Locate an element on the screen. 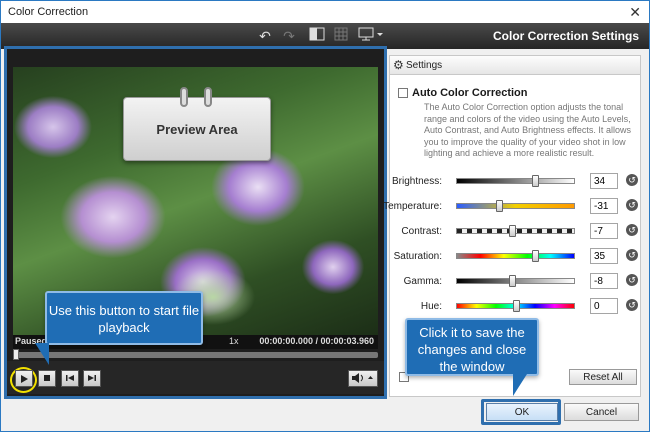  playback-controls is located at coordinates (195, 377).